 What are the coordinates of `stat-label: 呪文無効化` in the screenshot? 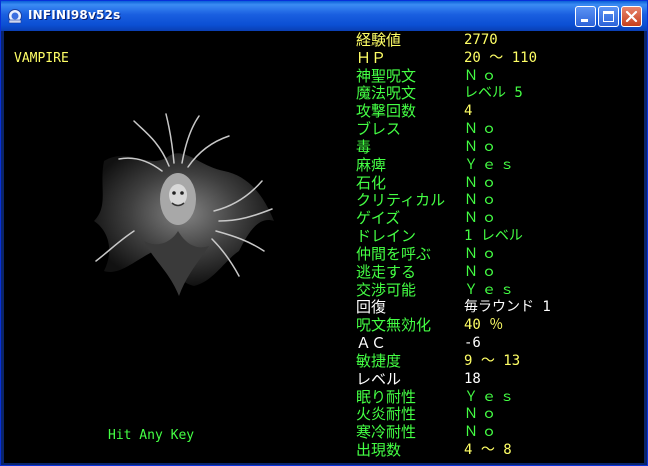 It's located at (394, 325).